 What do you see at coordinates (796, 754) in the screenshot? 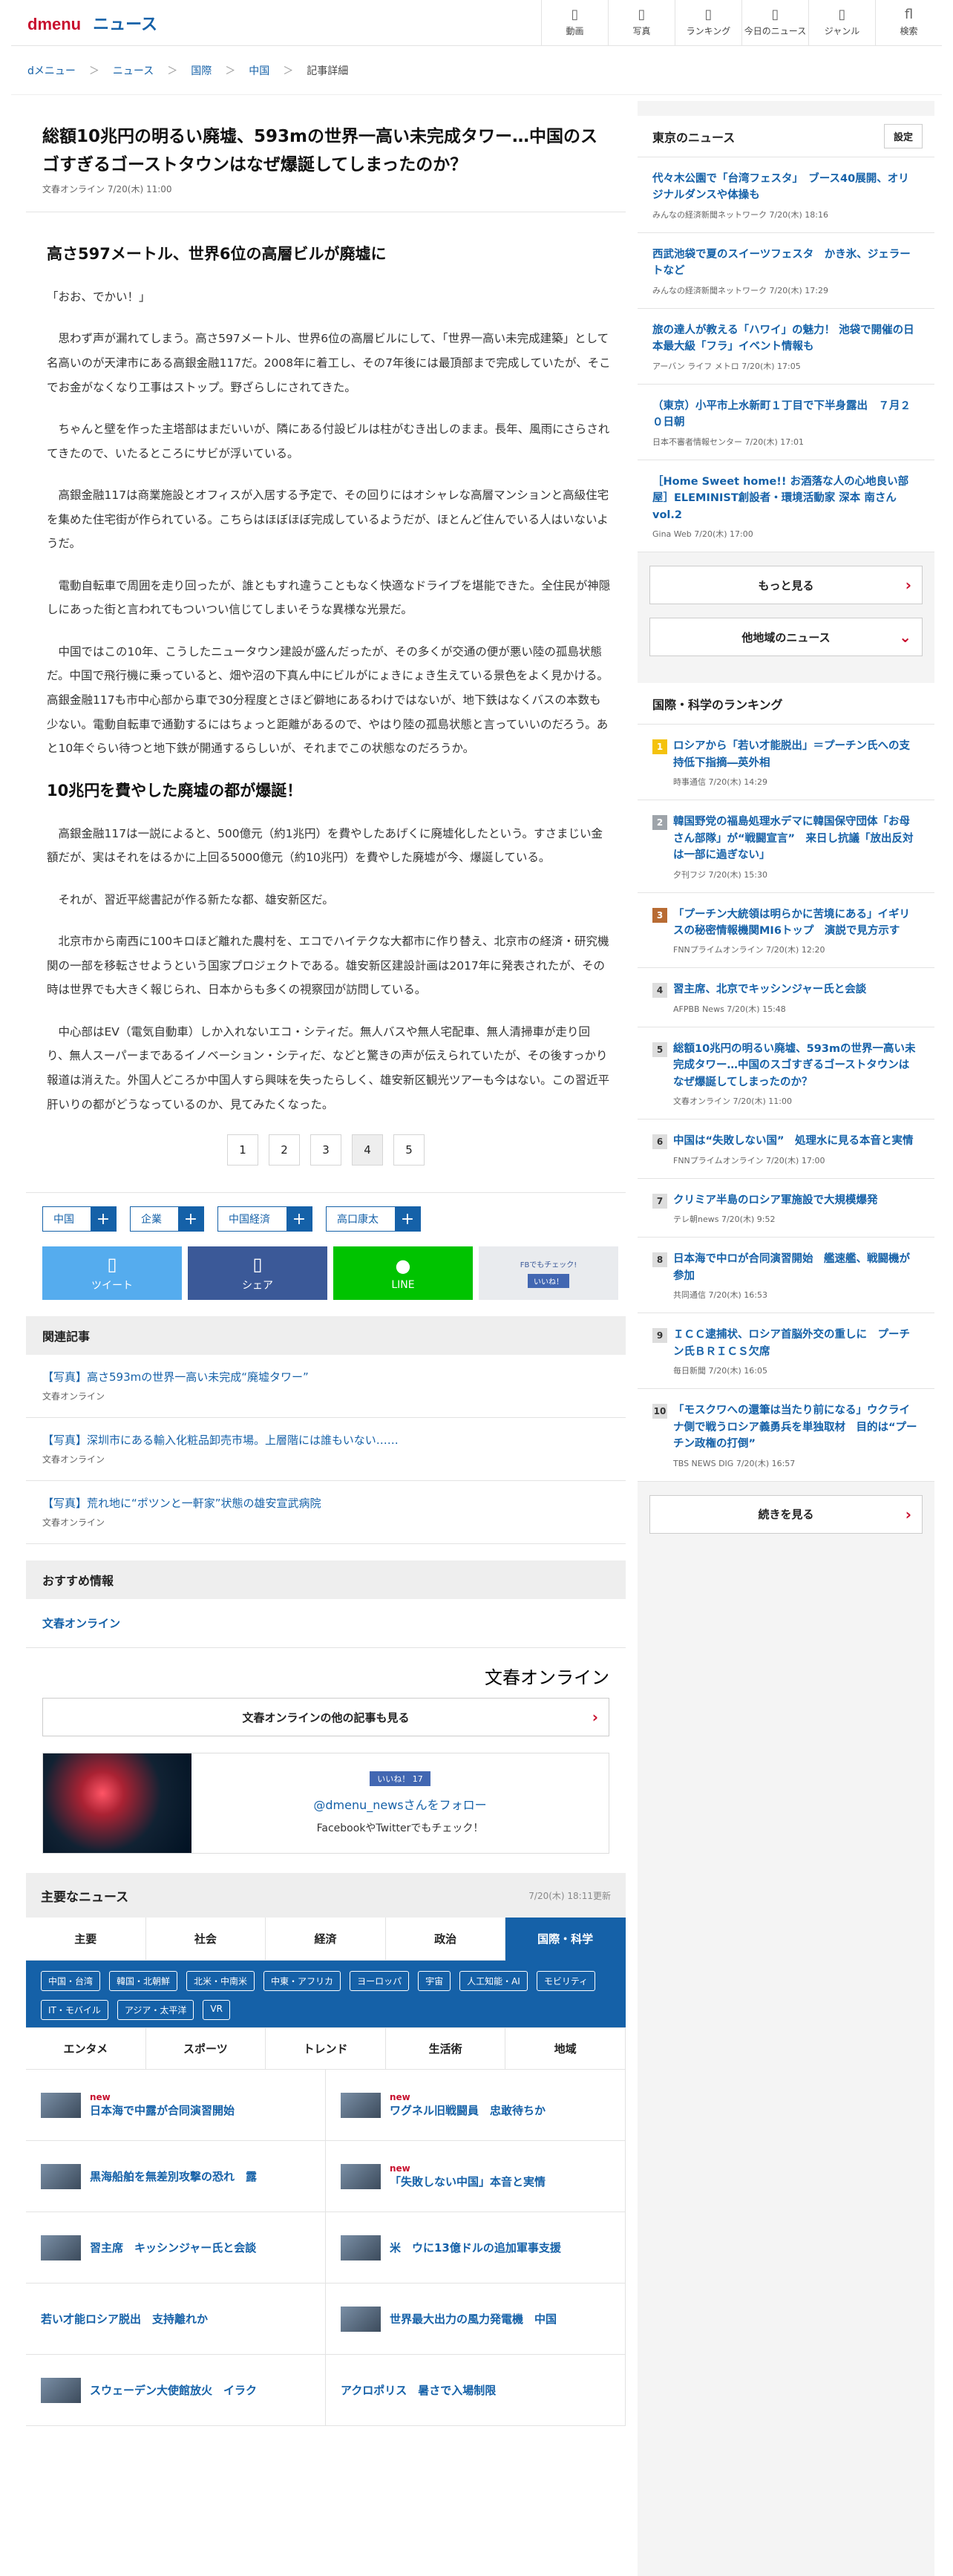
I see `ranking-title-link: ロシアから「若い才能脱出」＝プーチン氏への支持低下指摘―英外相` at bounding box center [796, 754].